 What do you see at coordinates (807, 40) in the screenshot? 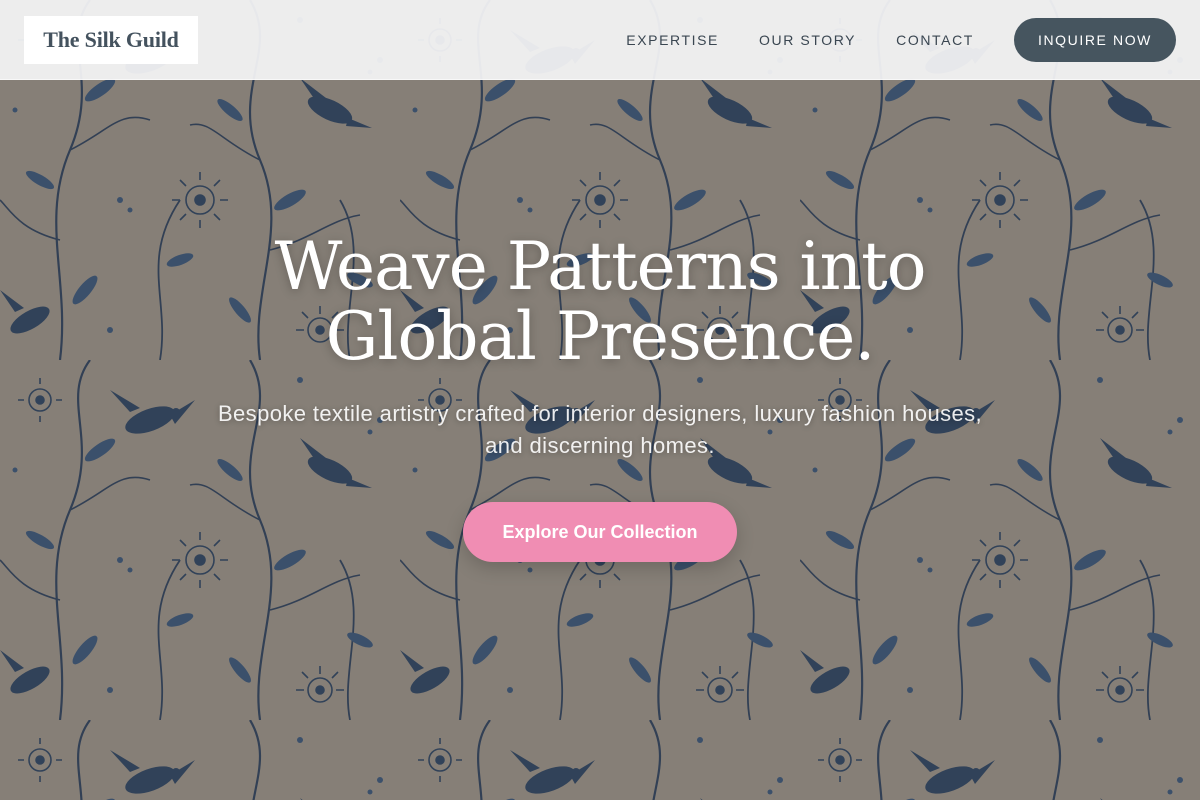
I see `nav-link-our-story: OUR STORY` at bounding box center [807, 40].